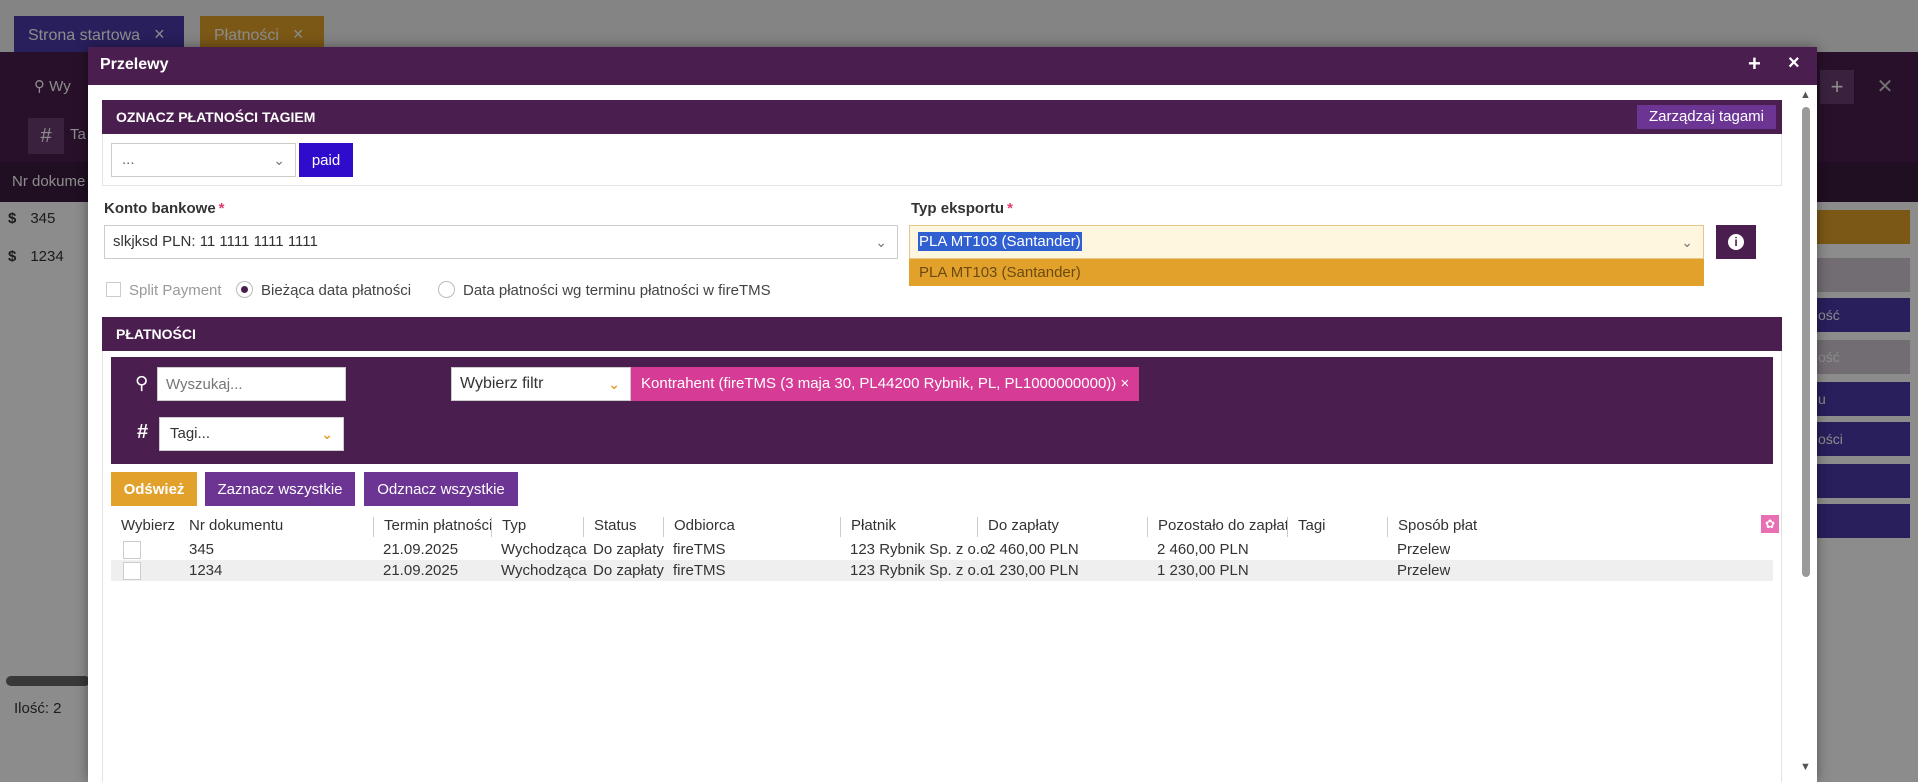  What do you see at coordinates (908, 527) in the screenshot?
I see `column-header: Płatnik` at bounding box center [908, 527].